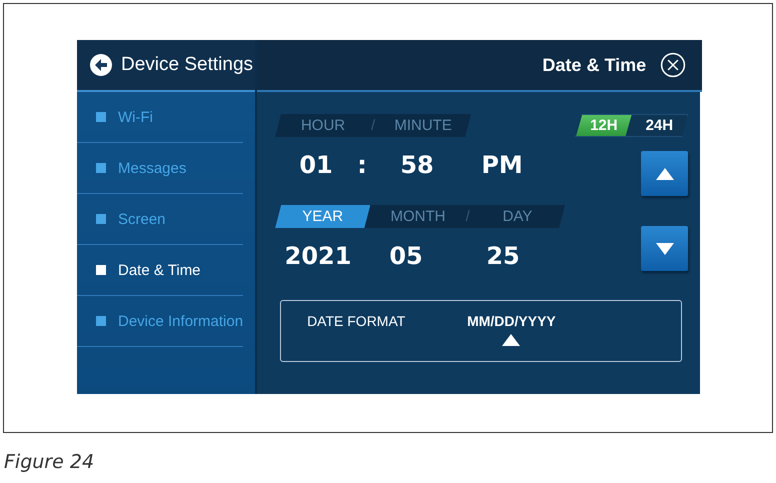 The height and width of the screenshot is (483, 776). I want to click on year-value: 2021, so click(318, 256).